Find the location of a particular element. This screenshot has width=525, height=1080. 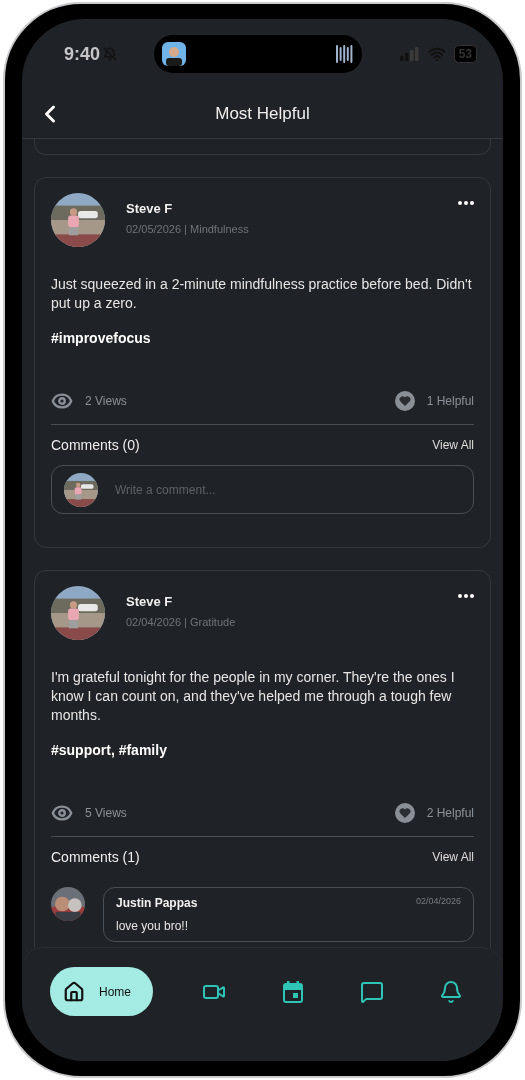

comments-heading: Comments (1) is located at coordinates (95, 857).